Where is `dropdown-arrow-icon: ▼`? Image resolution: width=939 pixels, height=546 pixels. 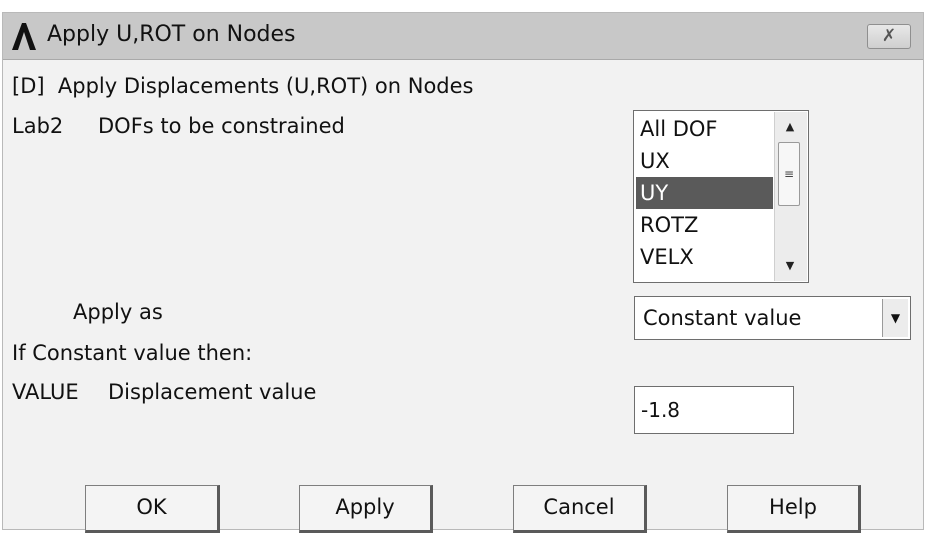
dropdown-arrow-icon: ▼ is located at coordinates (895, 318).